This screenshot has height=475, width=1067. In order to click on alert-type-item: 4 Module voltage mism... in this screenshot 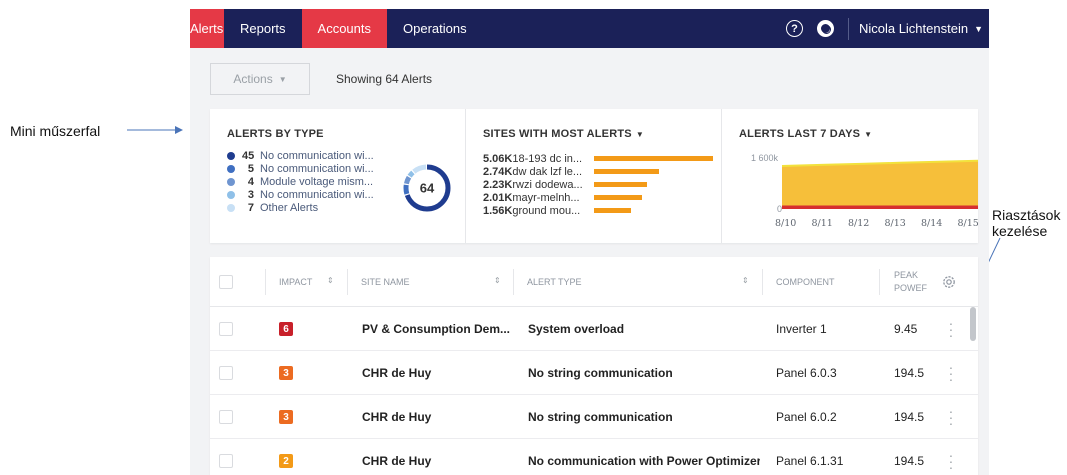, I will do `click(300, 181)`.